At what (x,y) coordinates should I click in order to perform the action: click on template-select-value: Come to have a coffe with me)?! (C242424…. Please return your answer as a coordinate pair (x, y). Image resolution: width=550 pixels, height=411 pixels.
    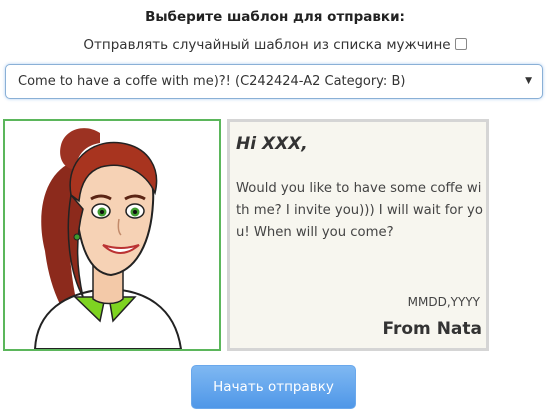
    Looking at the image, I should click on (212, 81).